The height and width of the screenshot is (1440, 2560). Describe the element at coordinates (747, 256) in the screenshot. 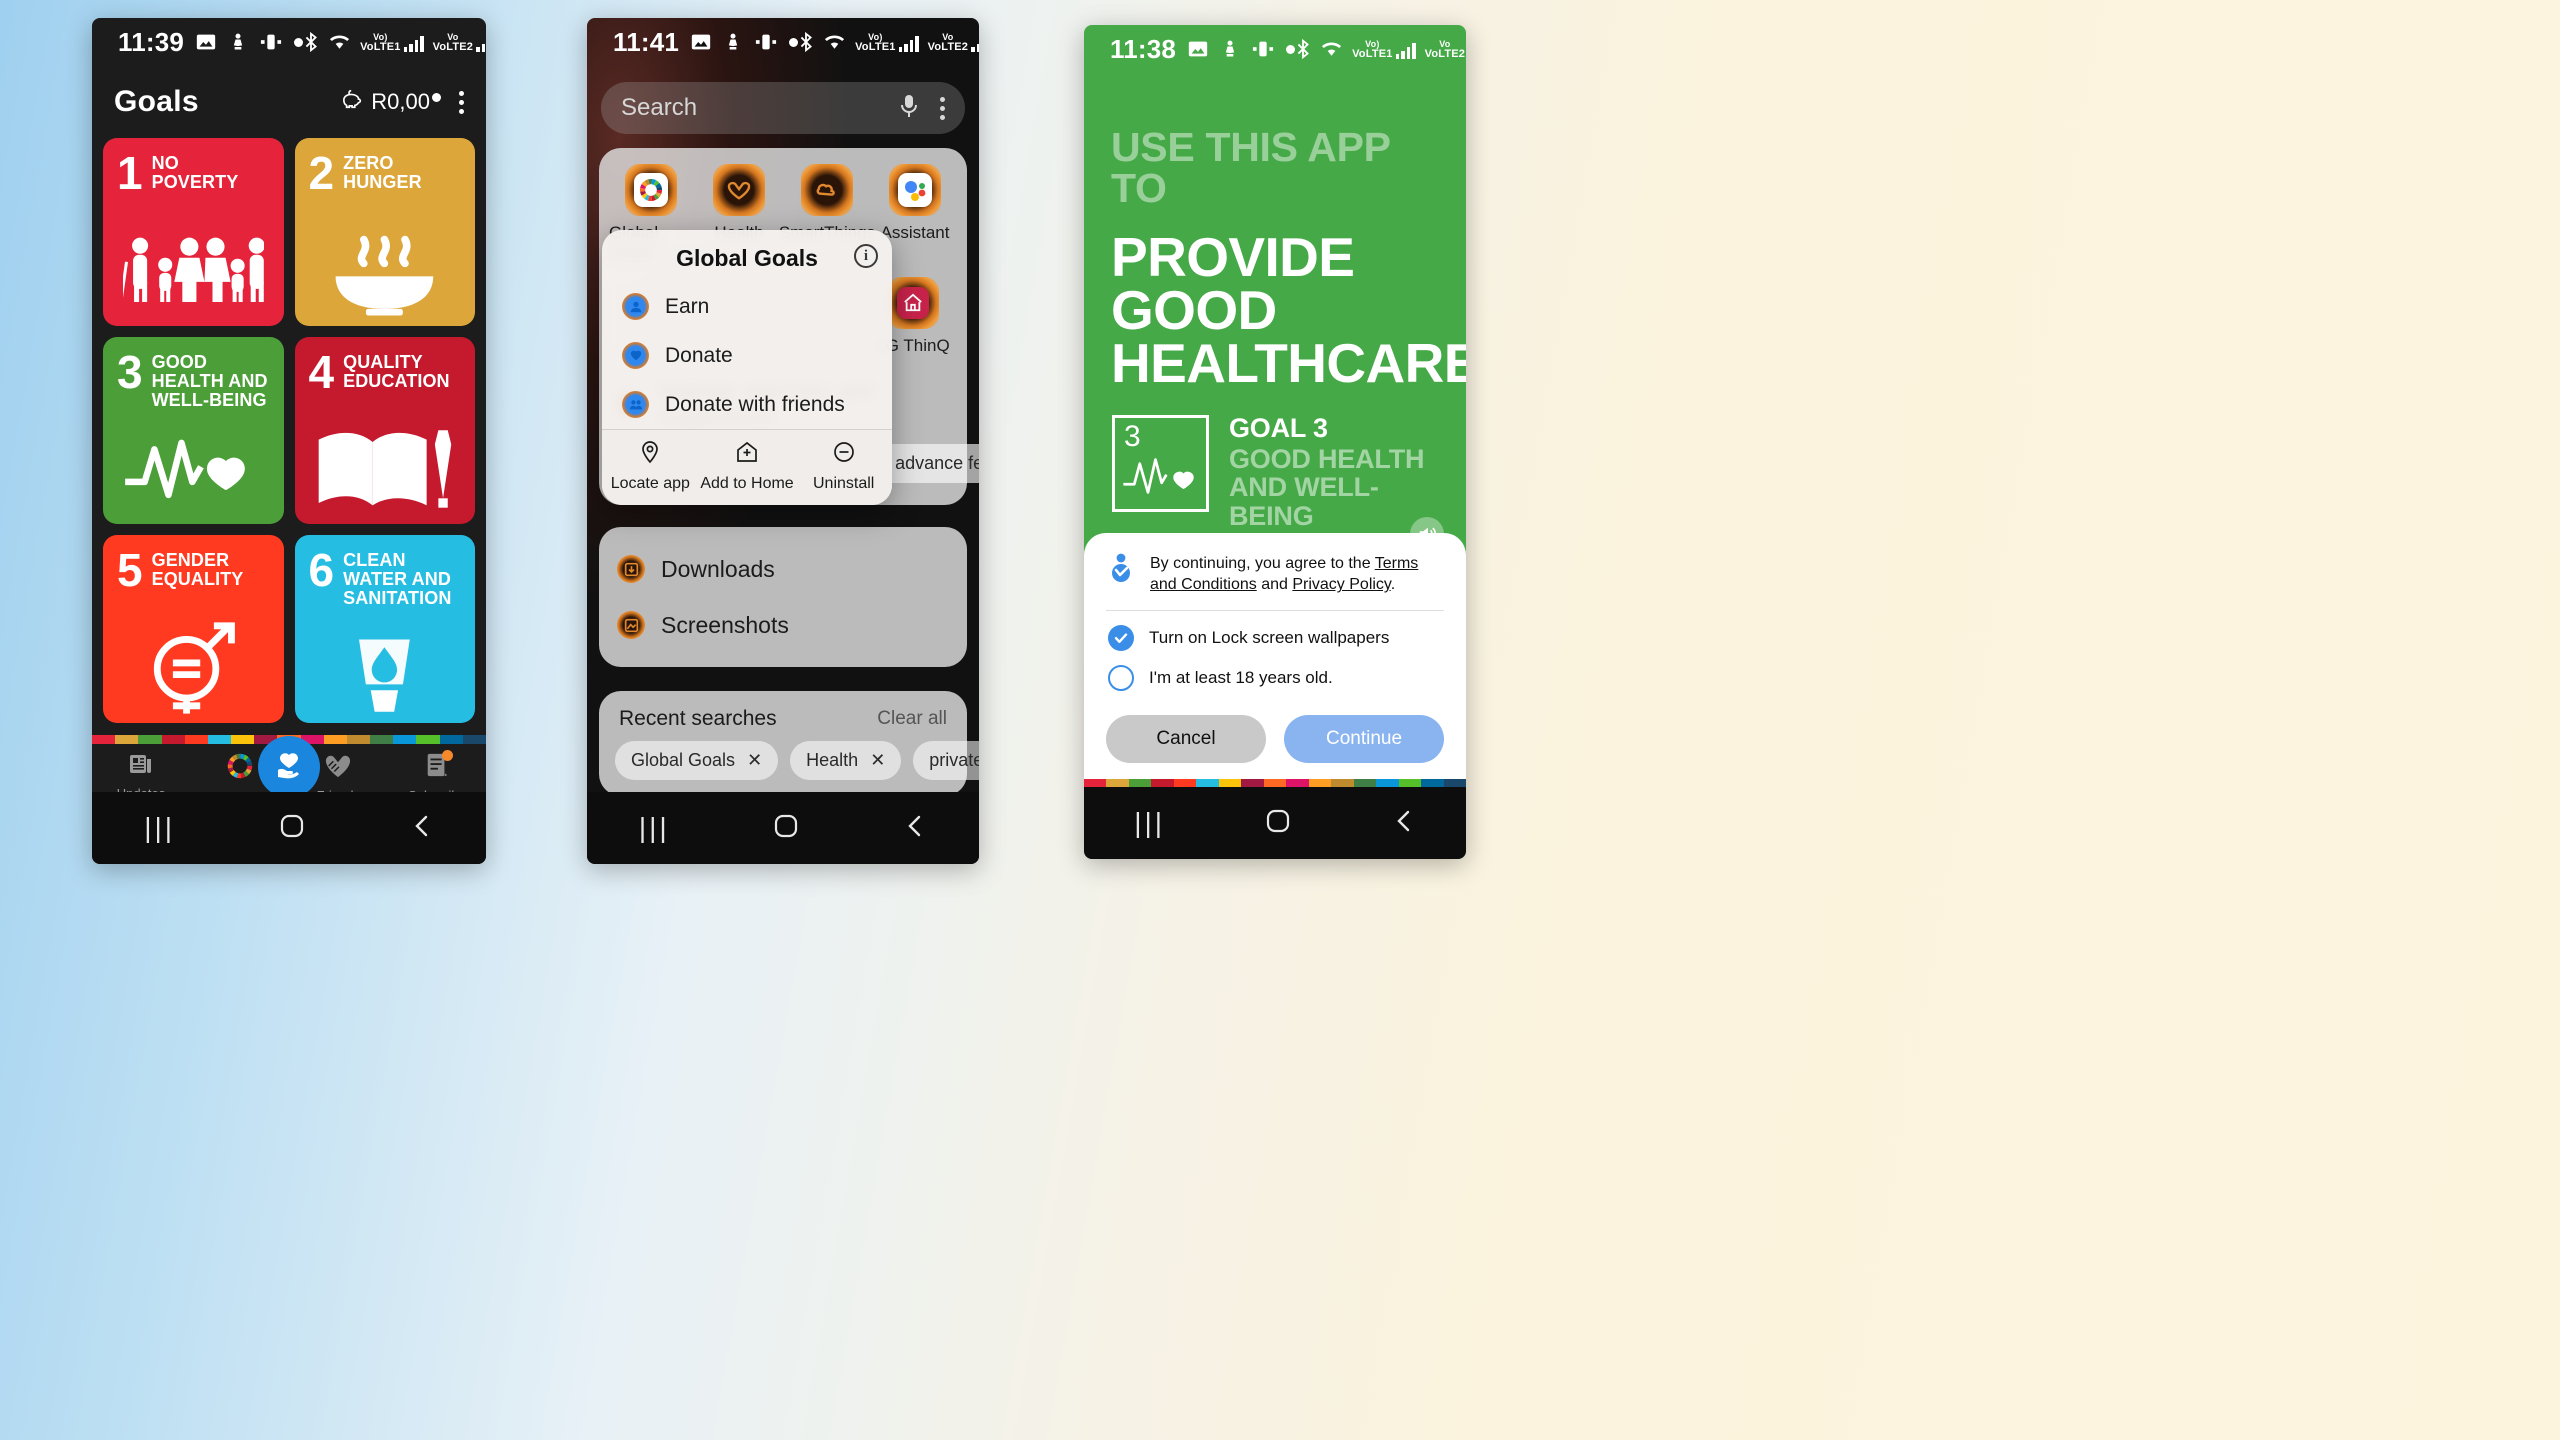

I see `popup-header: Global Goals i` at that location.